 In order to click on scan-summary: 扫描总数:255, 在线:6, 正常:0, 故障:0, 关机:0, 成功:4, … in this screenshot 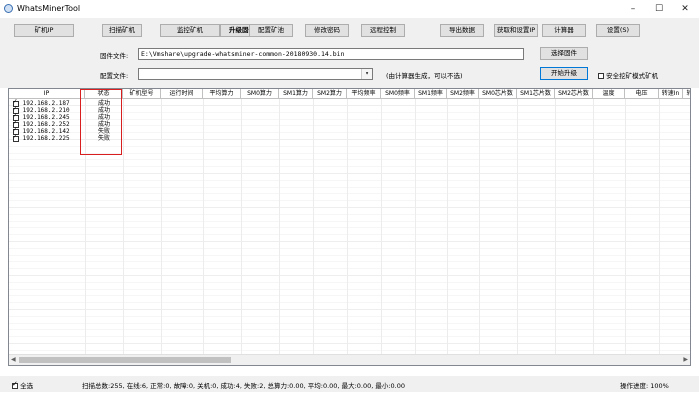, I will do `click(244, 386)`.